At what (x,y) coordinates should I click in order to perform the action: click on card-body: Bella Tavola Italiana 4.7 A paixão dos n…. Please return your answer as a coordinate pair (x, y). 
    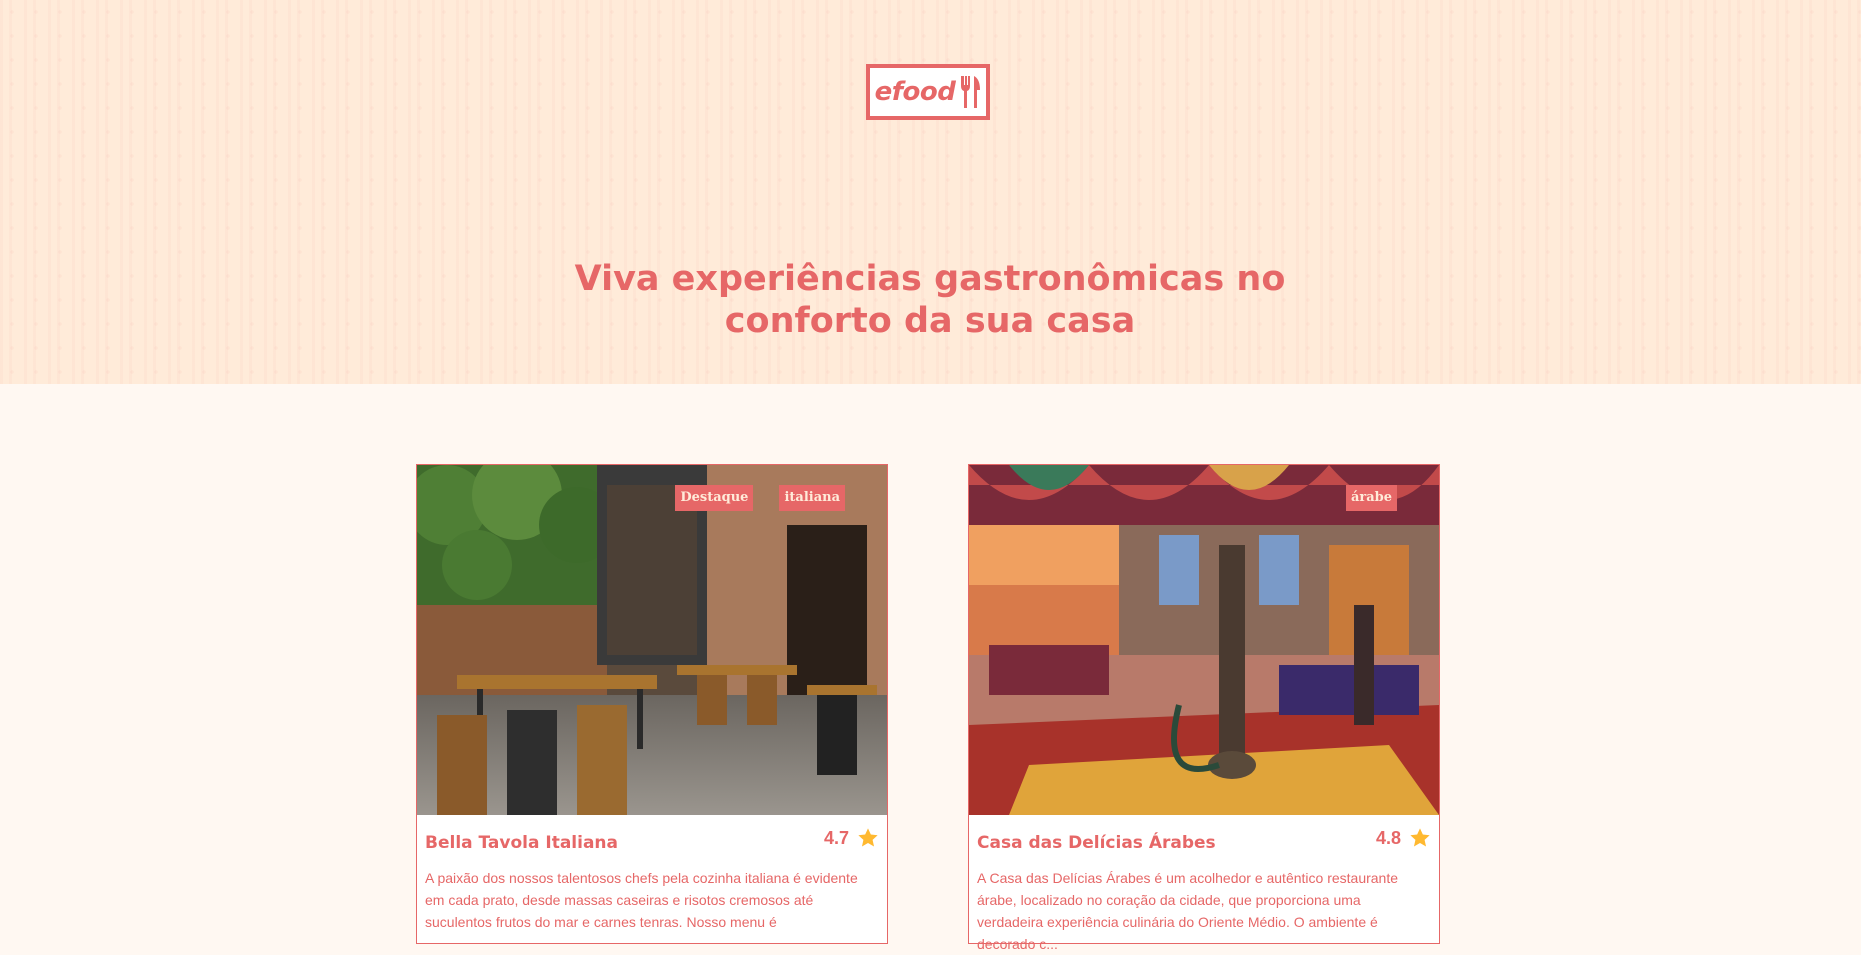
    Looking at the image, I should click on (652, 874).